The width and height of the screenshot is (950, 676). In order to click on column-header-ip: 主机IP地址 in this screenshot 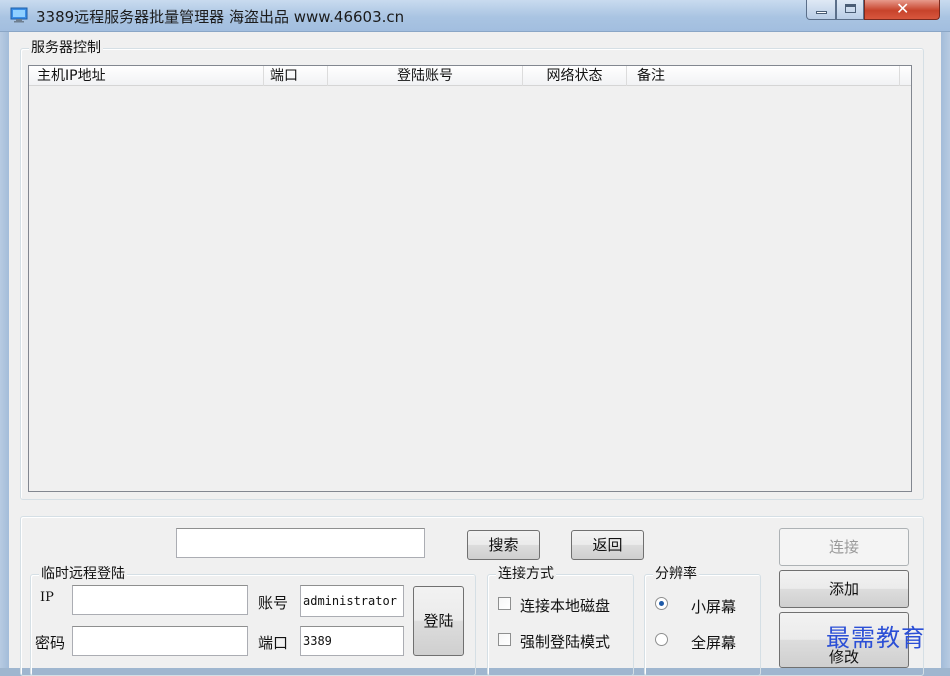, I will do `click(146, 76)`.